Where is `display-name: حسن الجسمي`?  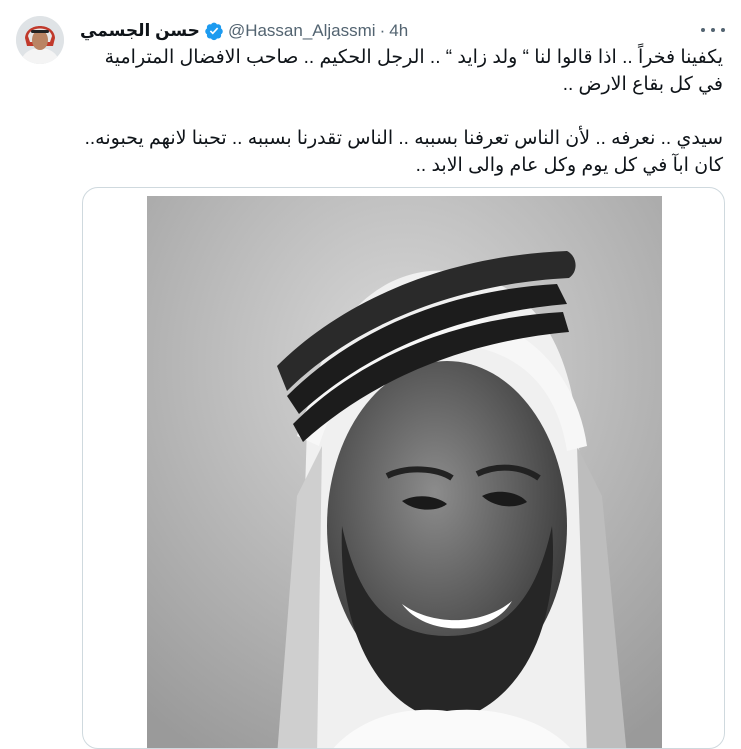
display-name: حسن الجسمي is located at coordinates (140, 31).